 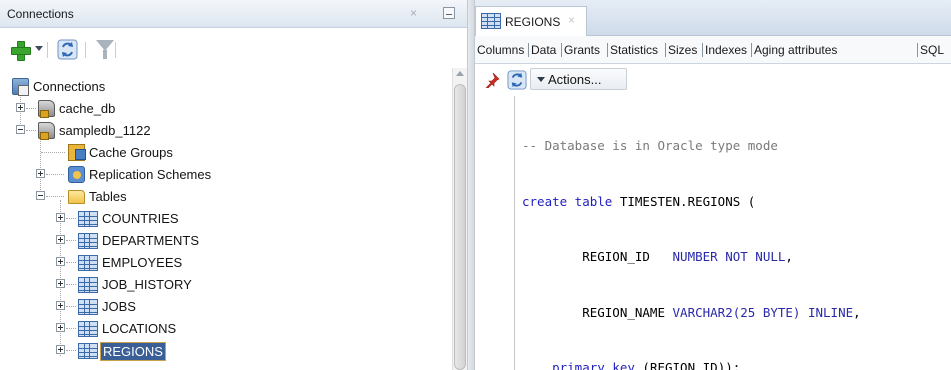 I want to click on tree-item-label: sampledb_1122, so click(x=105, y=130).